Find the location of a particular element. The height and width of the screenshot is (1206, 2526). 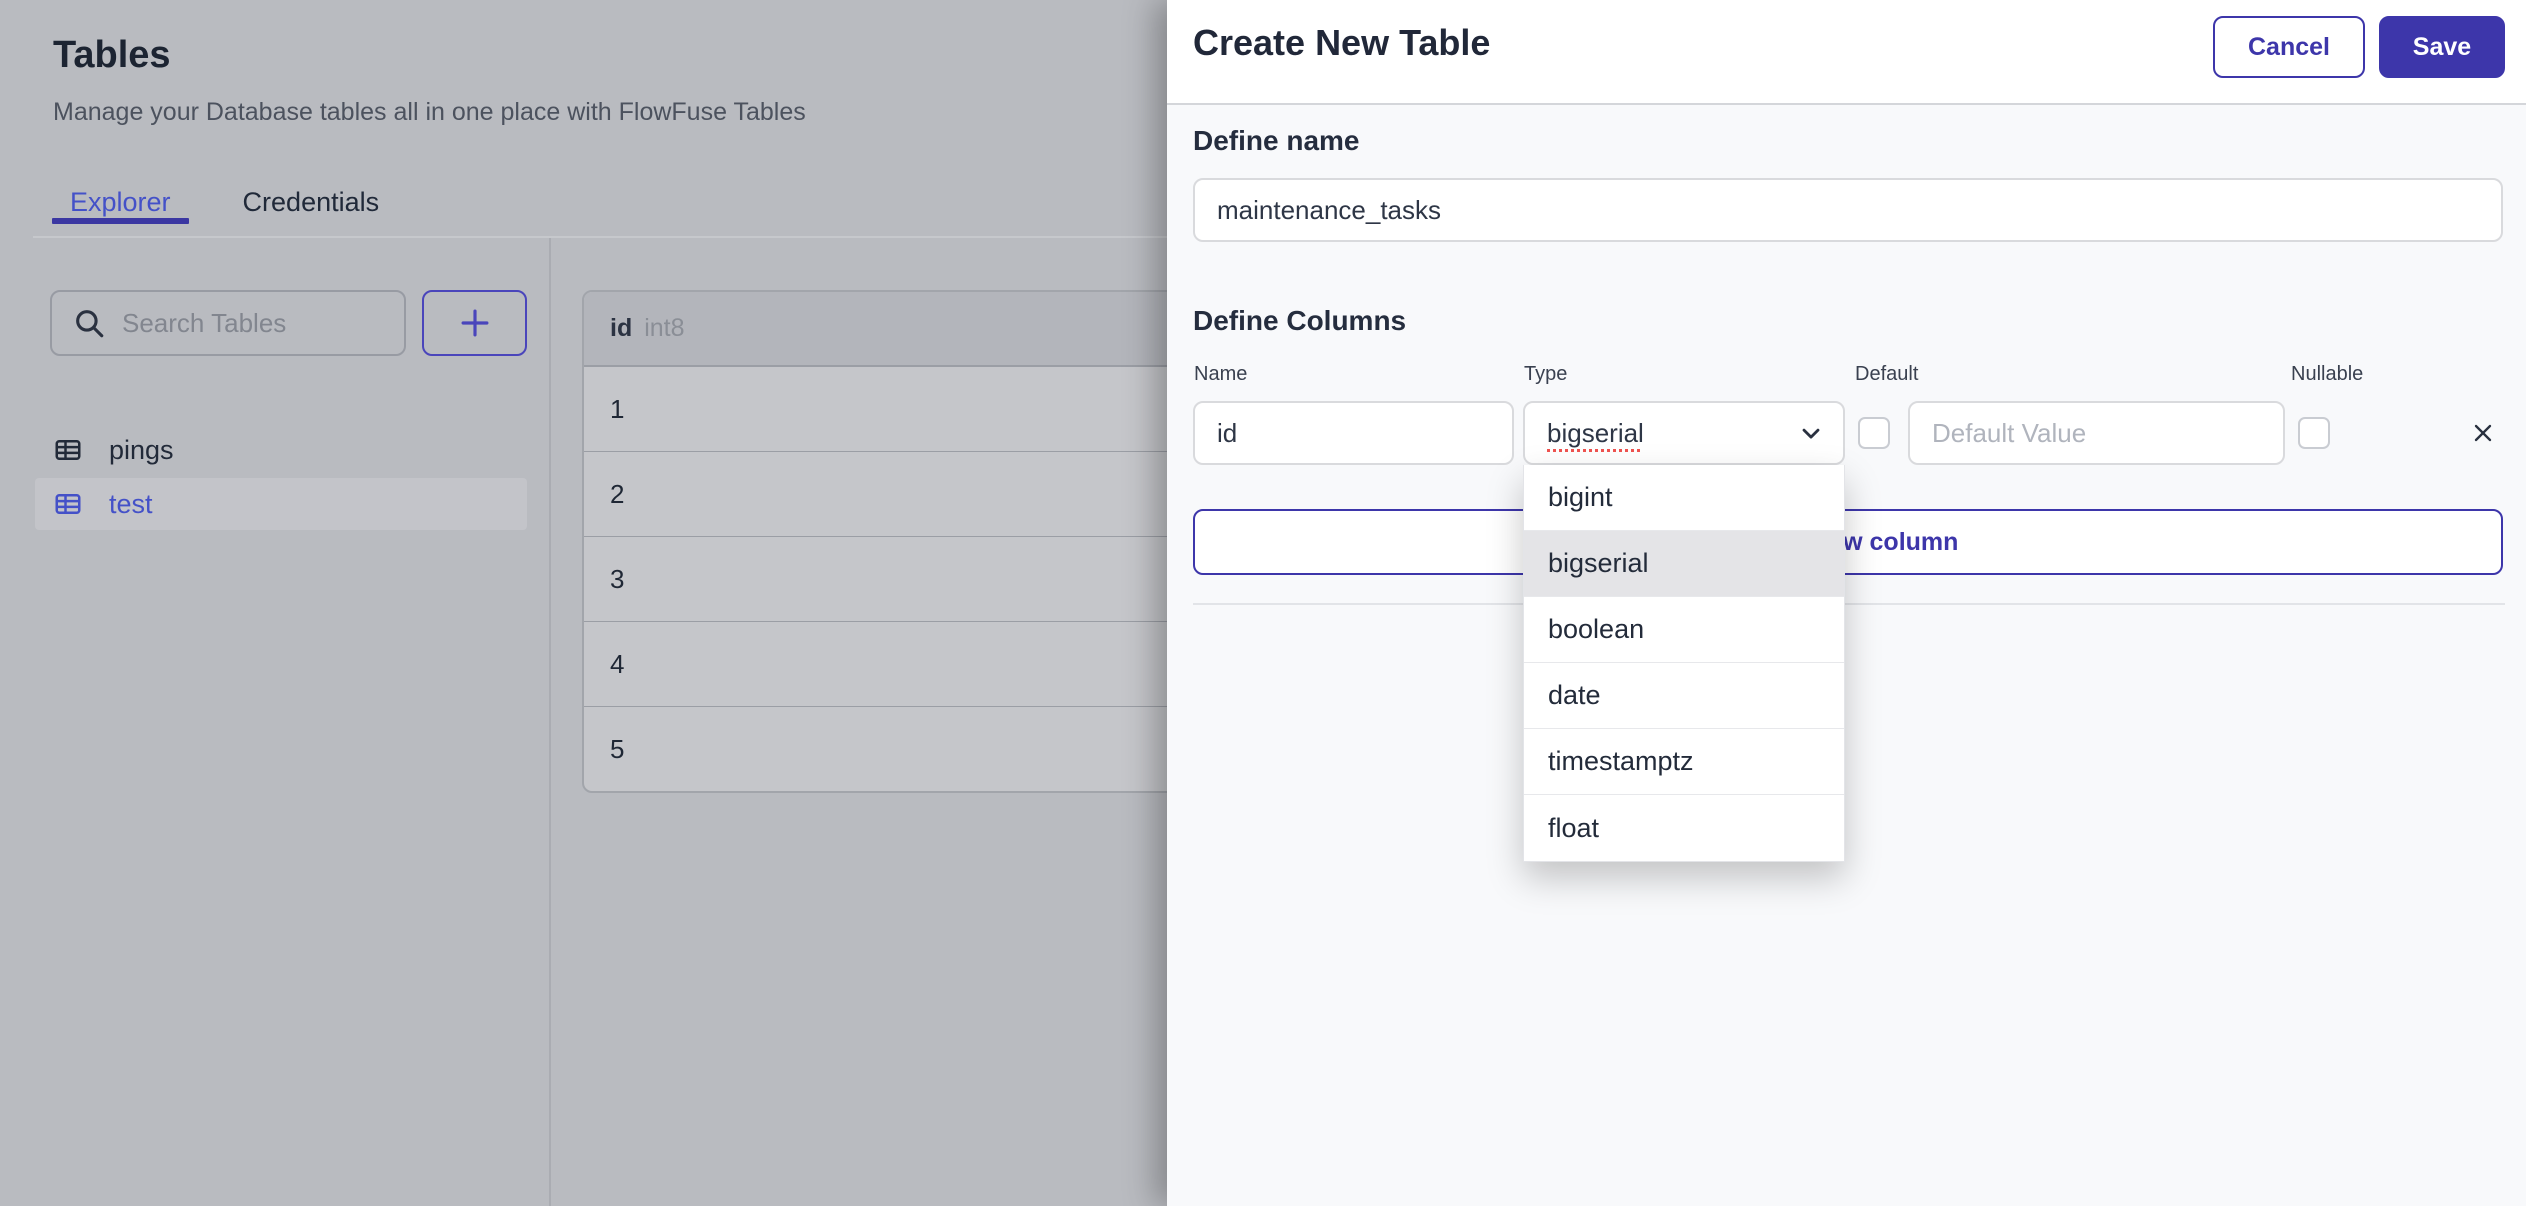

add-column-button: Add a new column is located at coordinates (1848, 542).